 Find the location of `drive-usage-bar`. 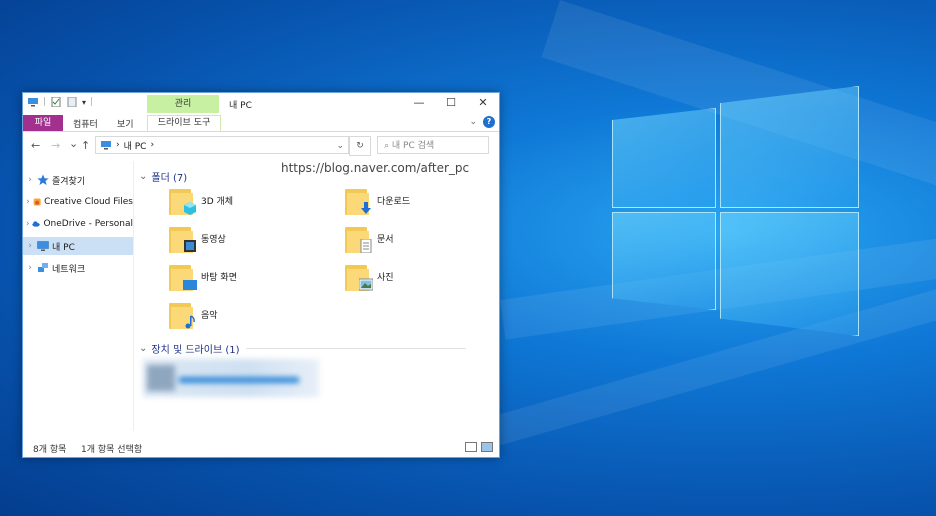

drive-usage-bar is located at coordinates (239, 380).